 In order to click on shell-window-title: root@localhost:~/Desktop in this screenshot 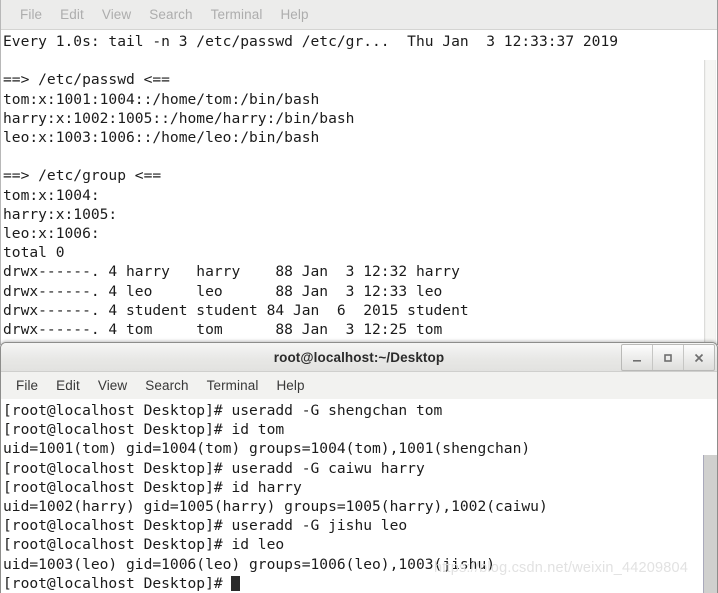, I will do `click(359, 357)`.